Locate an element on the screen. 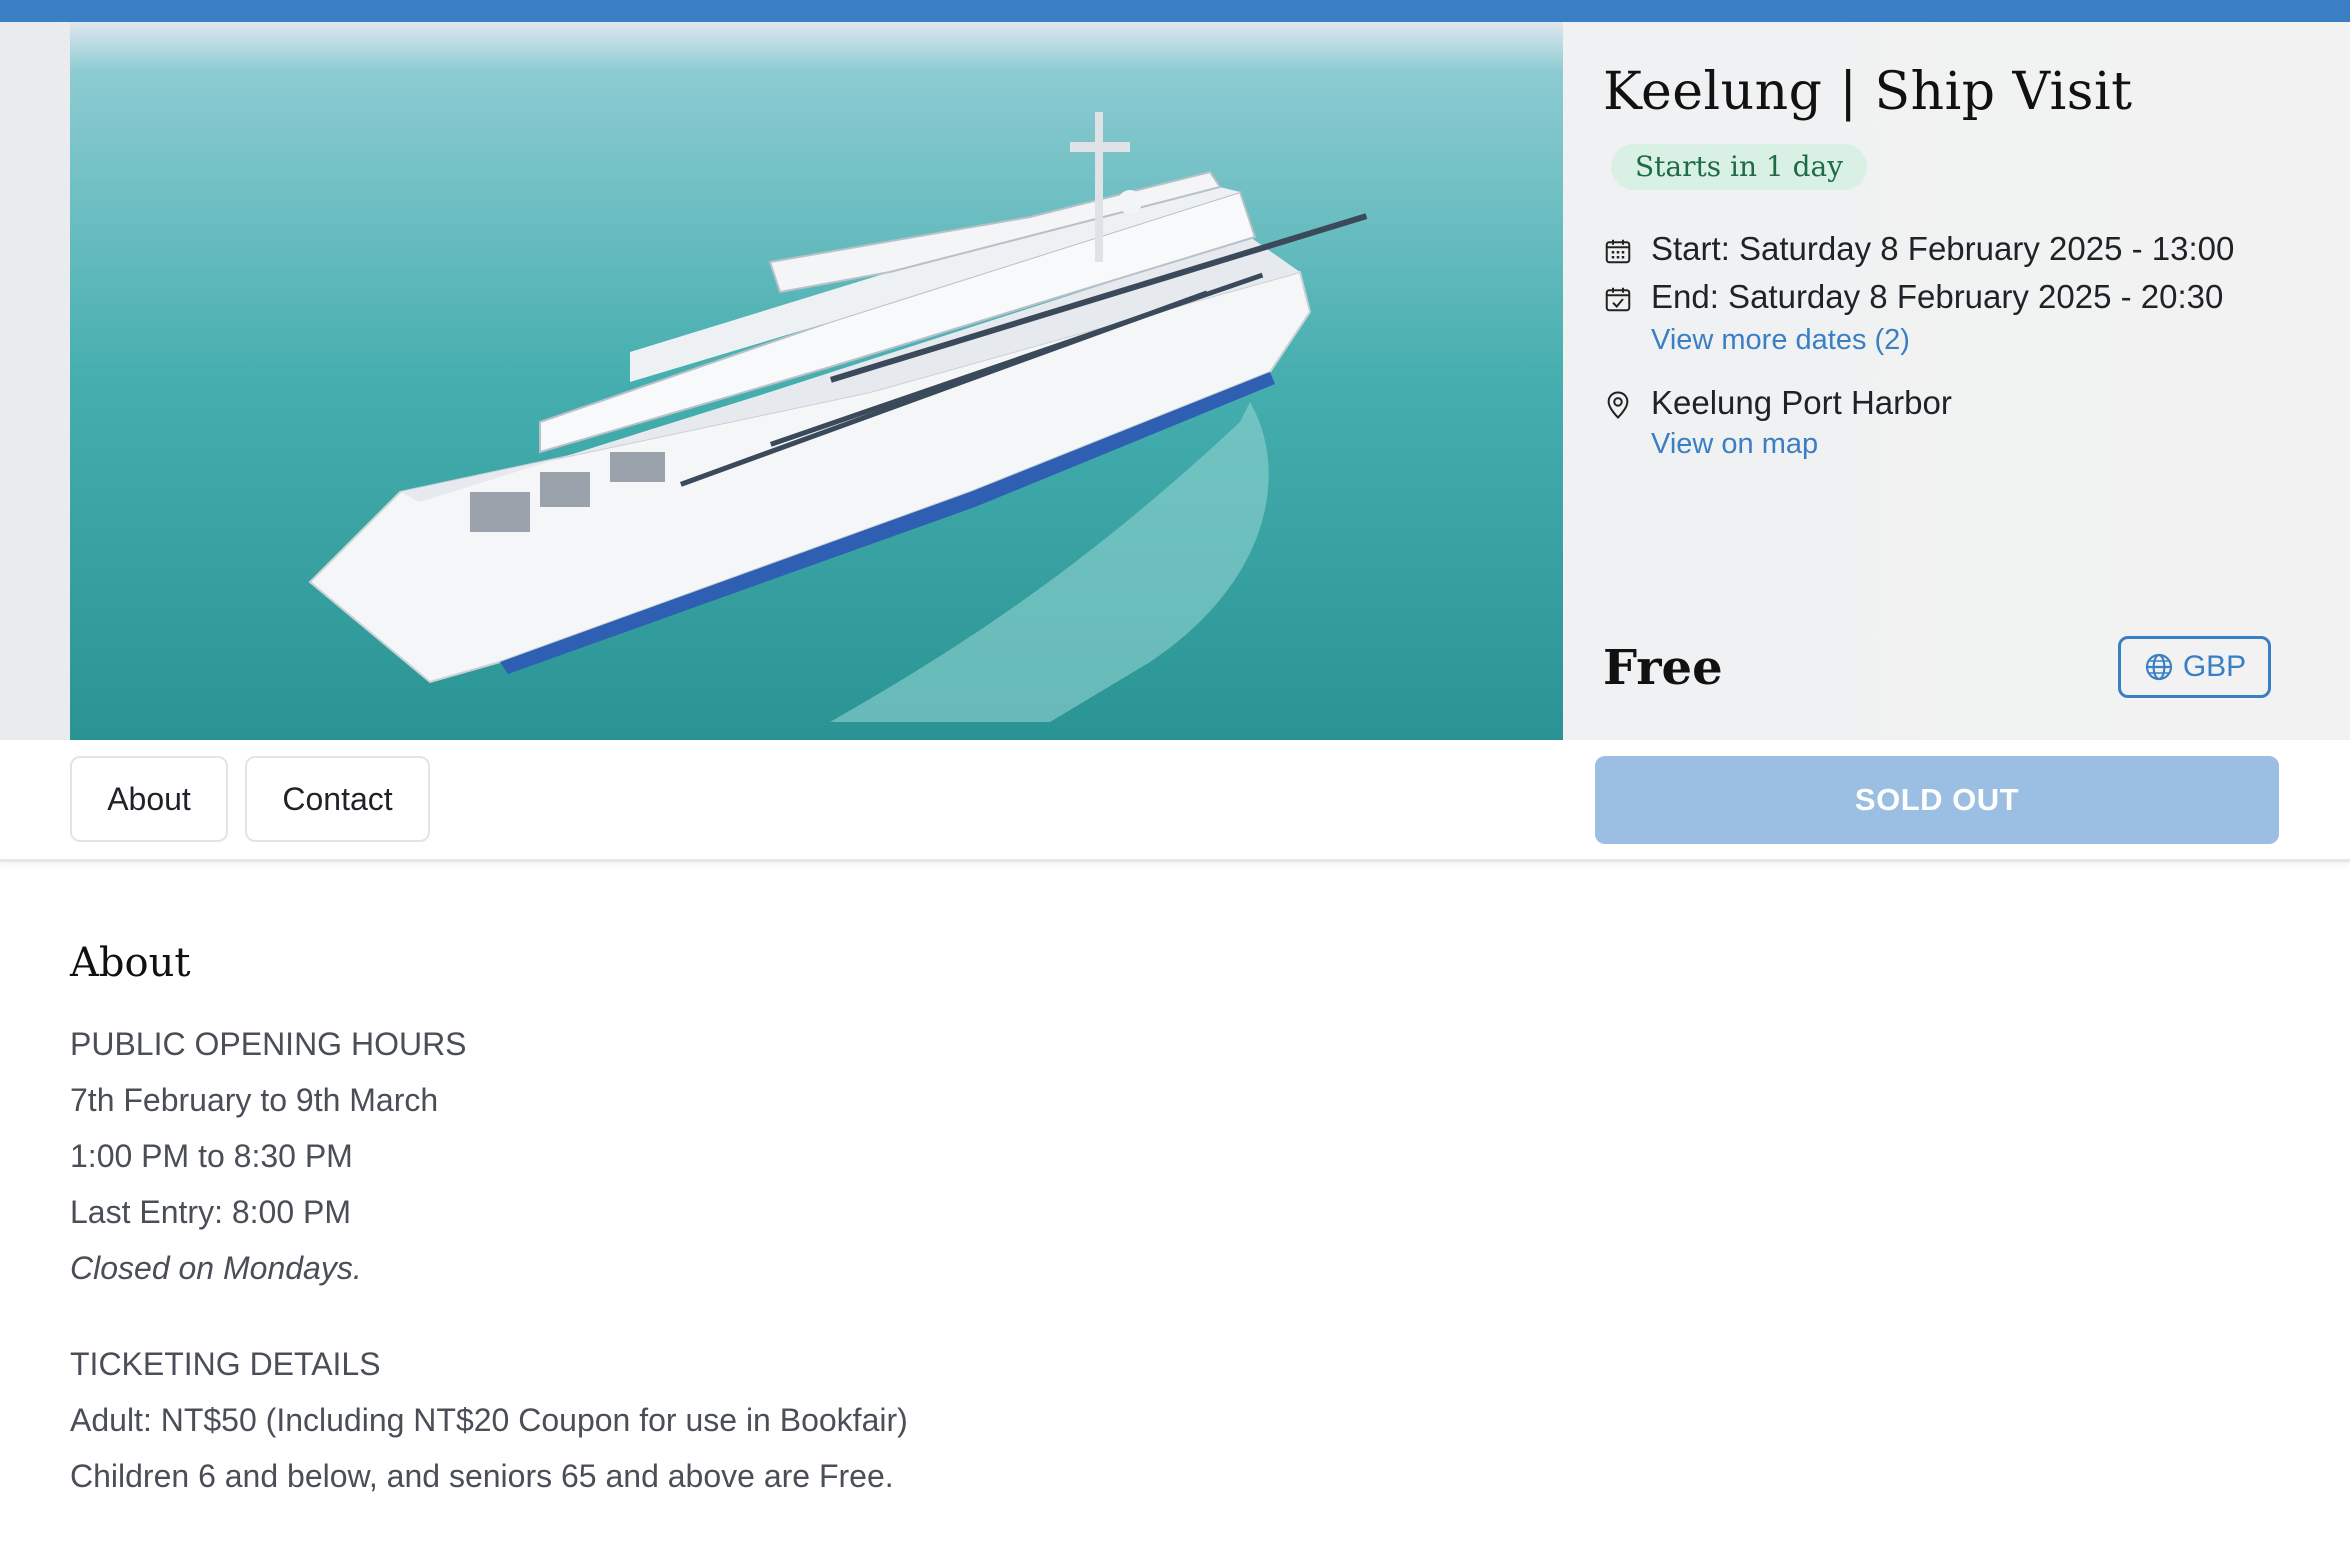  calendar-icon is located at coordinates (1618, 251).